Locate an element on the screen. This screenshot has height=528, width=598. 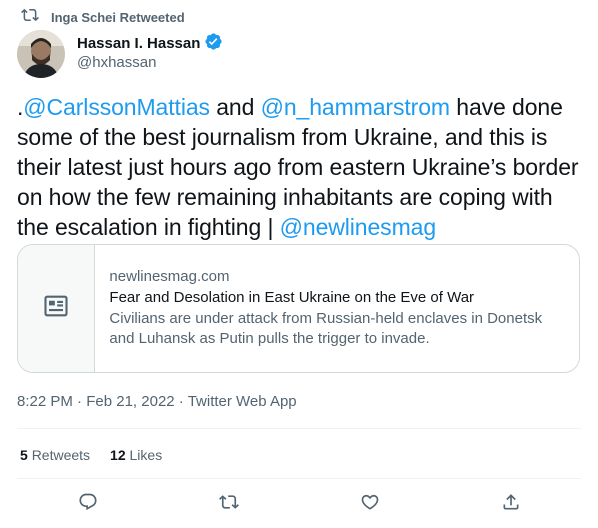
reply-button is located at coordinates (88, 504).